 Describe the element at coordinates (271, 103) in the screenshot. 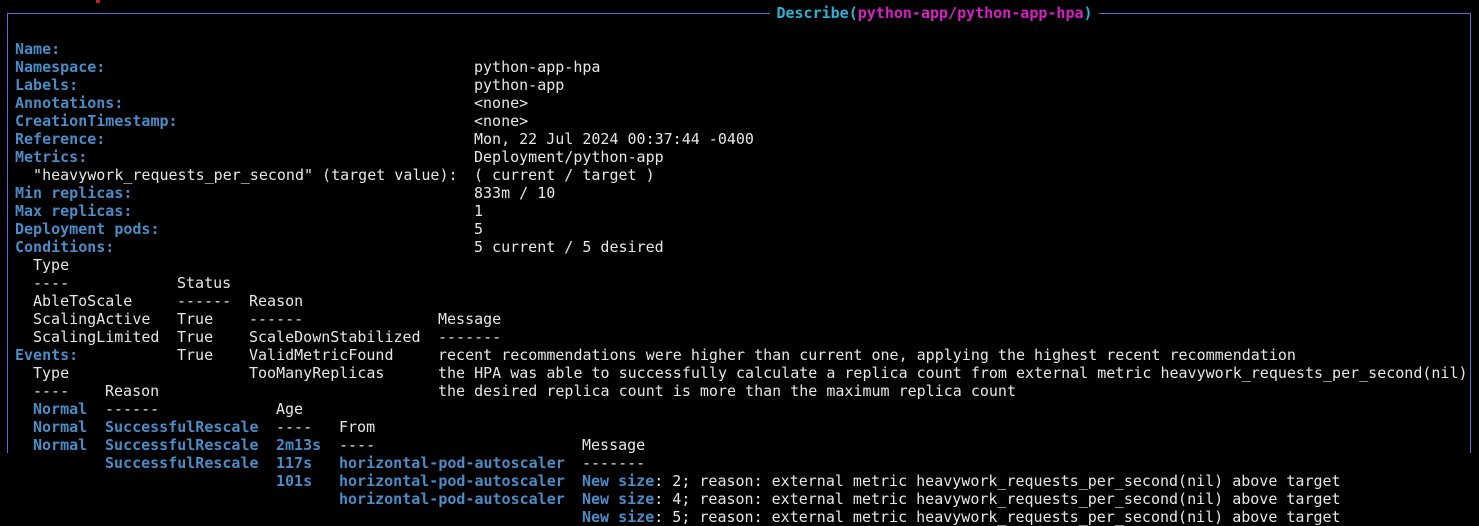

I see `field-row-annotations: Annotations: <none>` at that location.